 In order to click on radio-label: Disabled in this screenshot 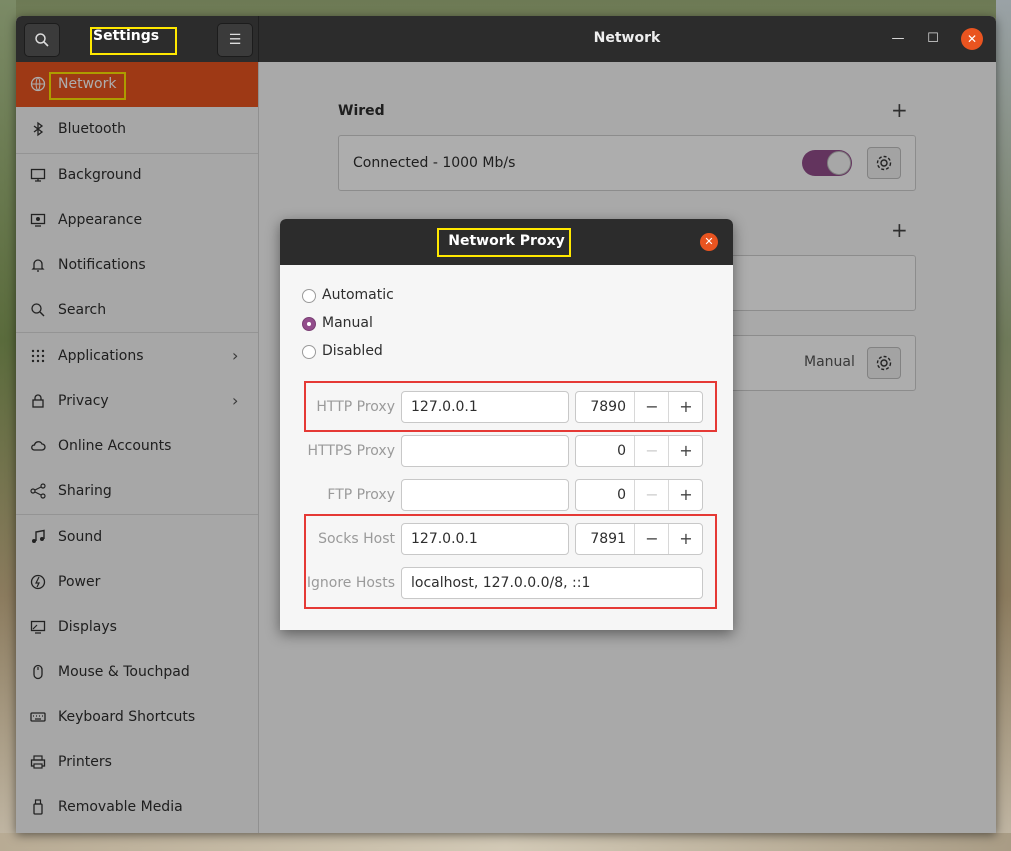, I will do `click(352, 351)`.